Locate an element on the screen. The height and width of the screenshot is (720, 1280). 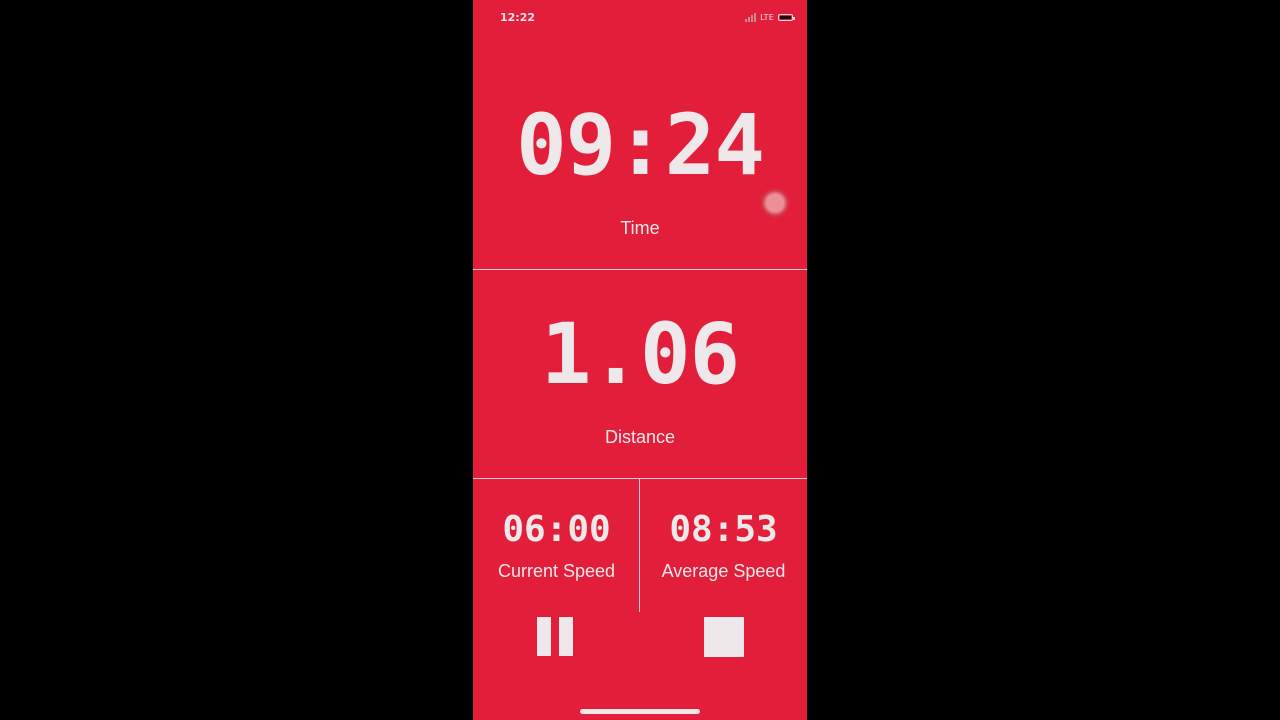
time-label: Time is located at coordinates (640, 228).